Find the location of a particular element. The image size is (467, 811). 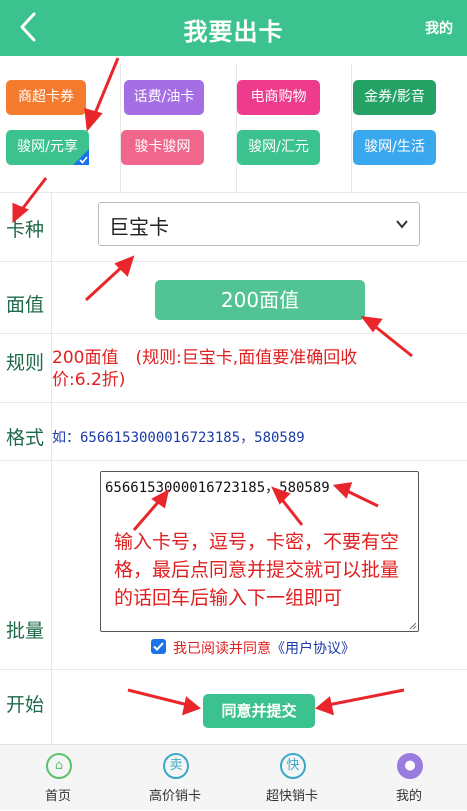

category-button-huafei: 话费/油卡 is located at coordinates (164, 97).